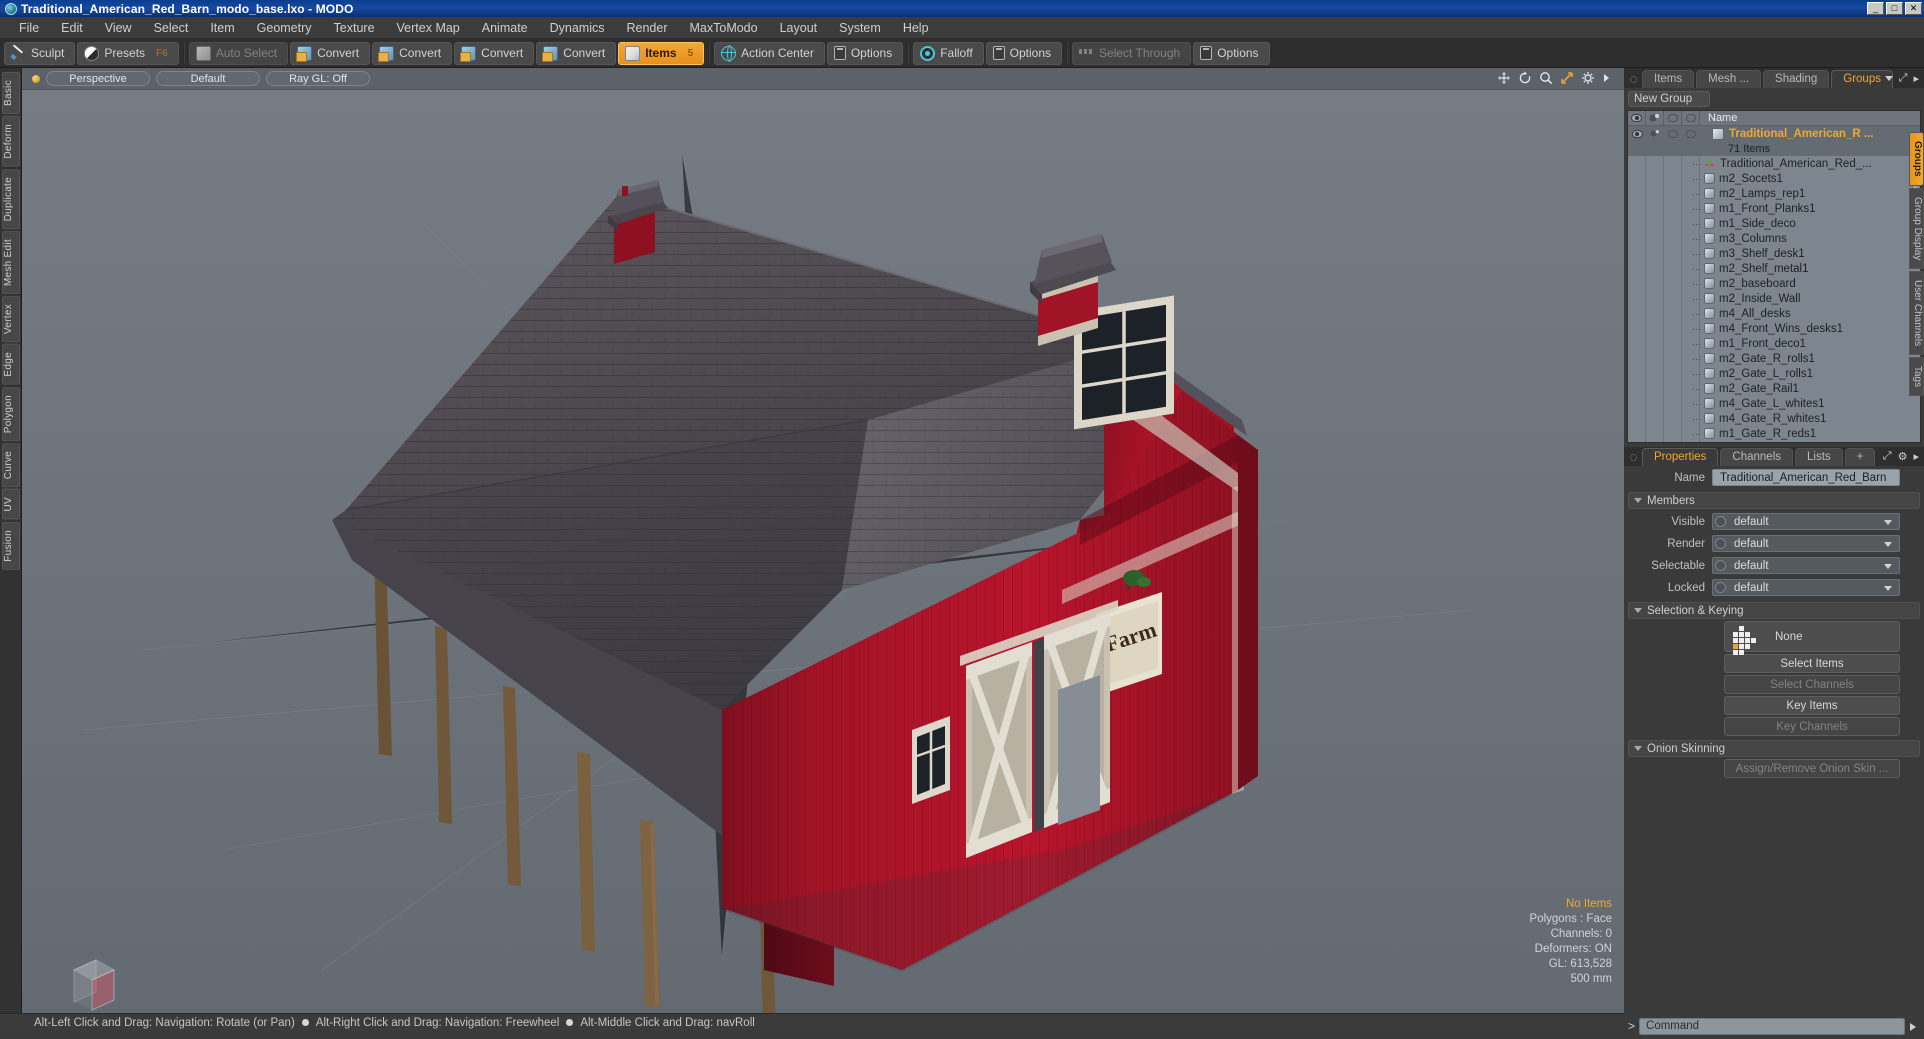  I want to click on gear-icon: ⚙, so click(1903, 456).